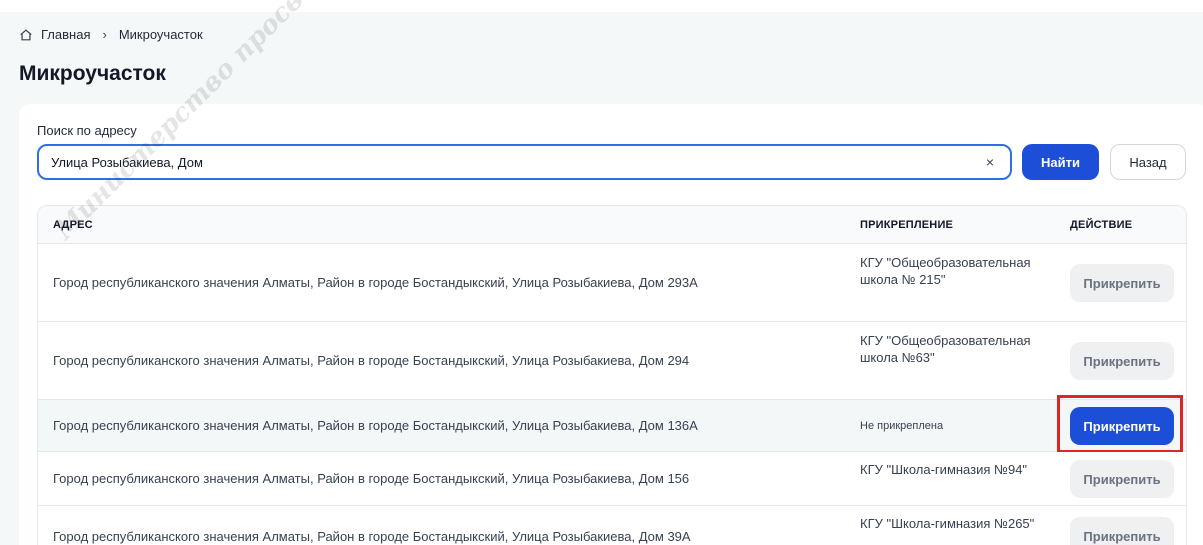 The width and height of the screenshot is (1203, 545). I want to click on row-attachment: КГУ "Школа-гимназия №94", so click(944, 469).